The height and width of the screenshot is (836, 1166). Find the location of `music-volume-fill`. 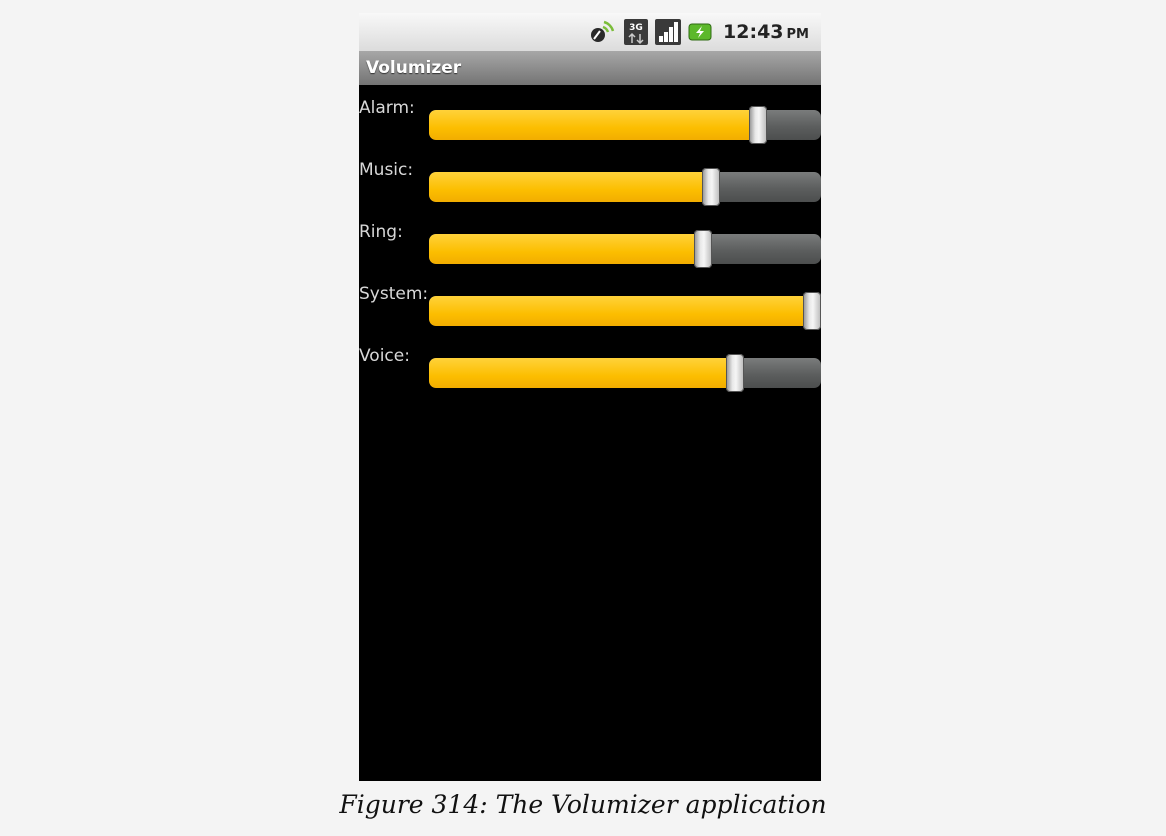

music-volume-fill is located at coordinates (570, 187).